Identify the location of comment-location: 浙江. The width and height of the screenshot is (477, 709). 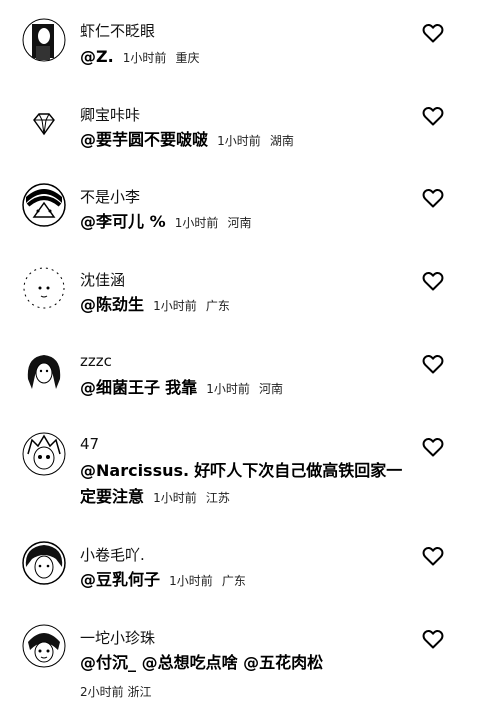
(139, 692).